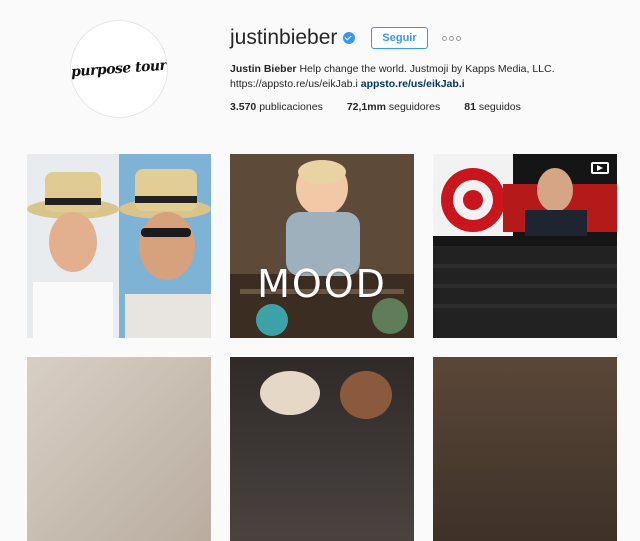  I want to click on following-count: 81 seguidos, so click(492, 107).